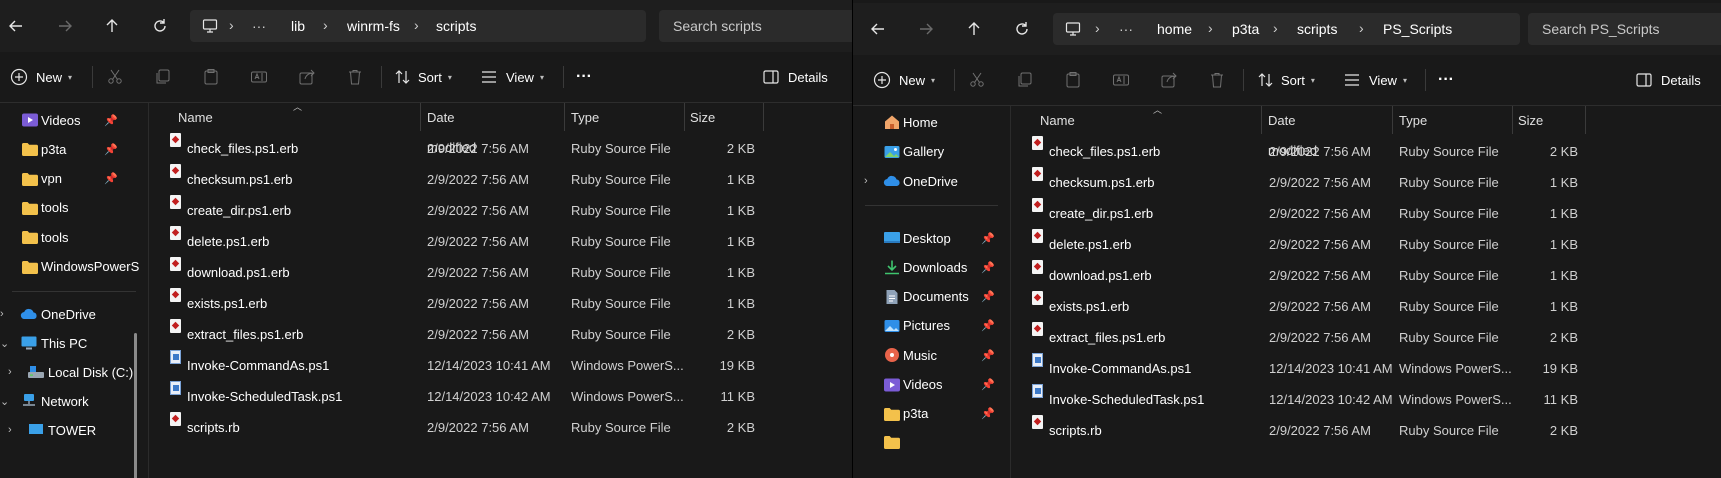  What do you see at coordinates (717, 26) in the screenshot?
I see `search-input: Search scripts` at bounding box center [717, 26].